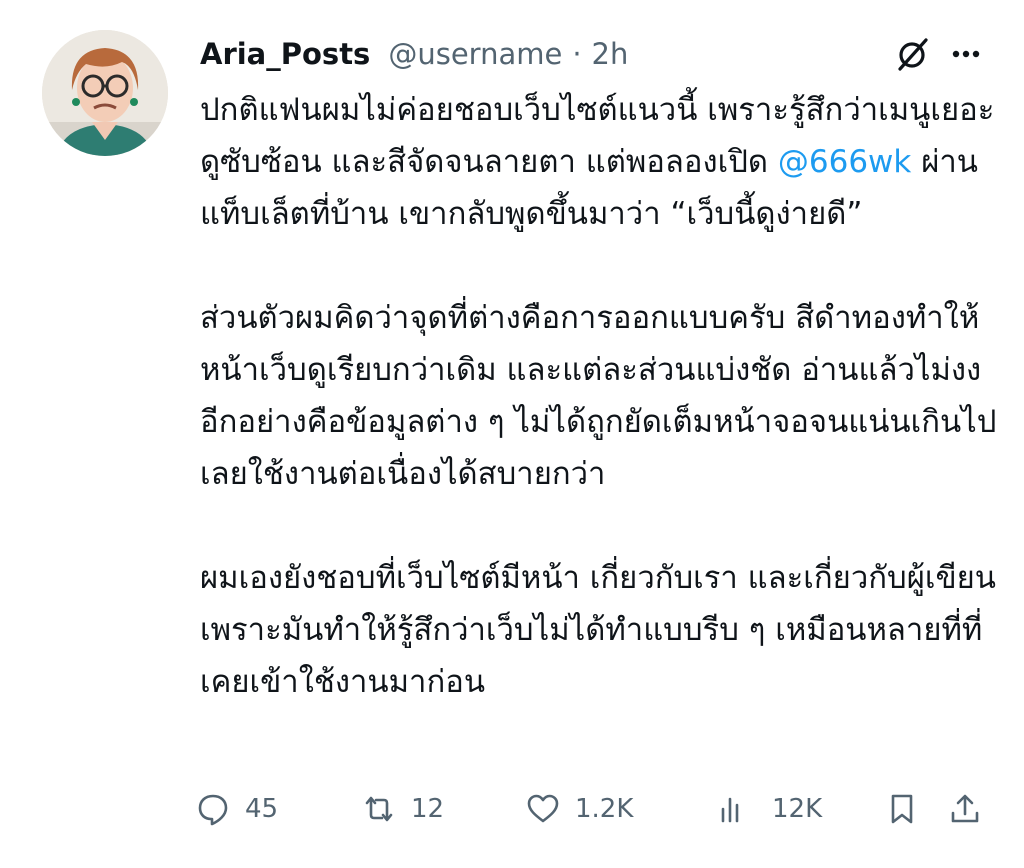 The height and width of the screenshot is (868, 1024). I want to click on reply-count: 45, so click(262, 809).